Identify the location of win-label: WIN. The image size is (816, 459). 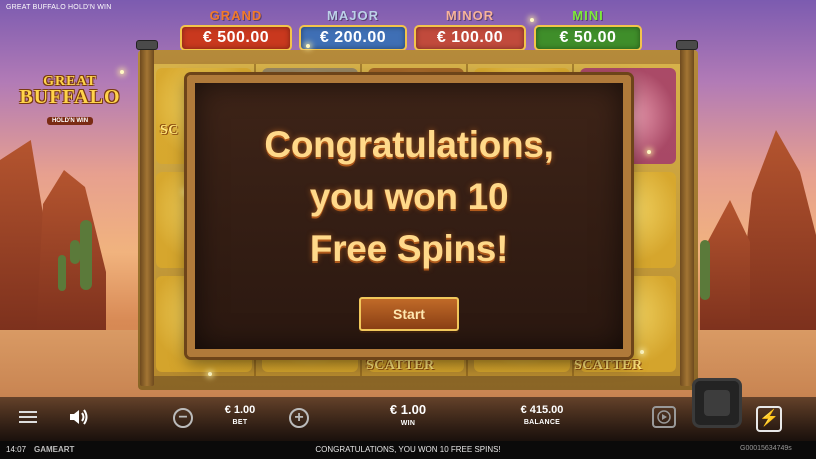
(408, 423).